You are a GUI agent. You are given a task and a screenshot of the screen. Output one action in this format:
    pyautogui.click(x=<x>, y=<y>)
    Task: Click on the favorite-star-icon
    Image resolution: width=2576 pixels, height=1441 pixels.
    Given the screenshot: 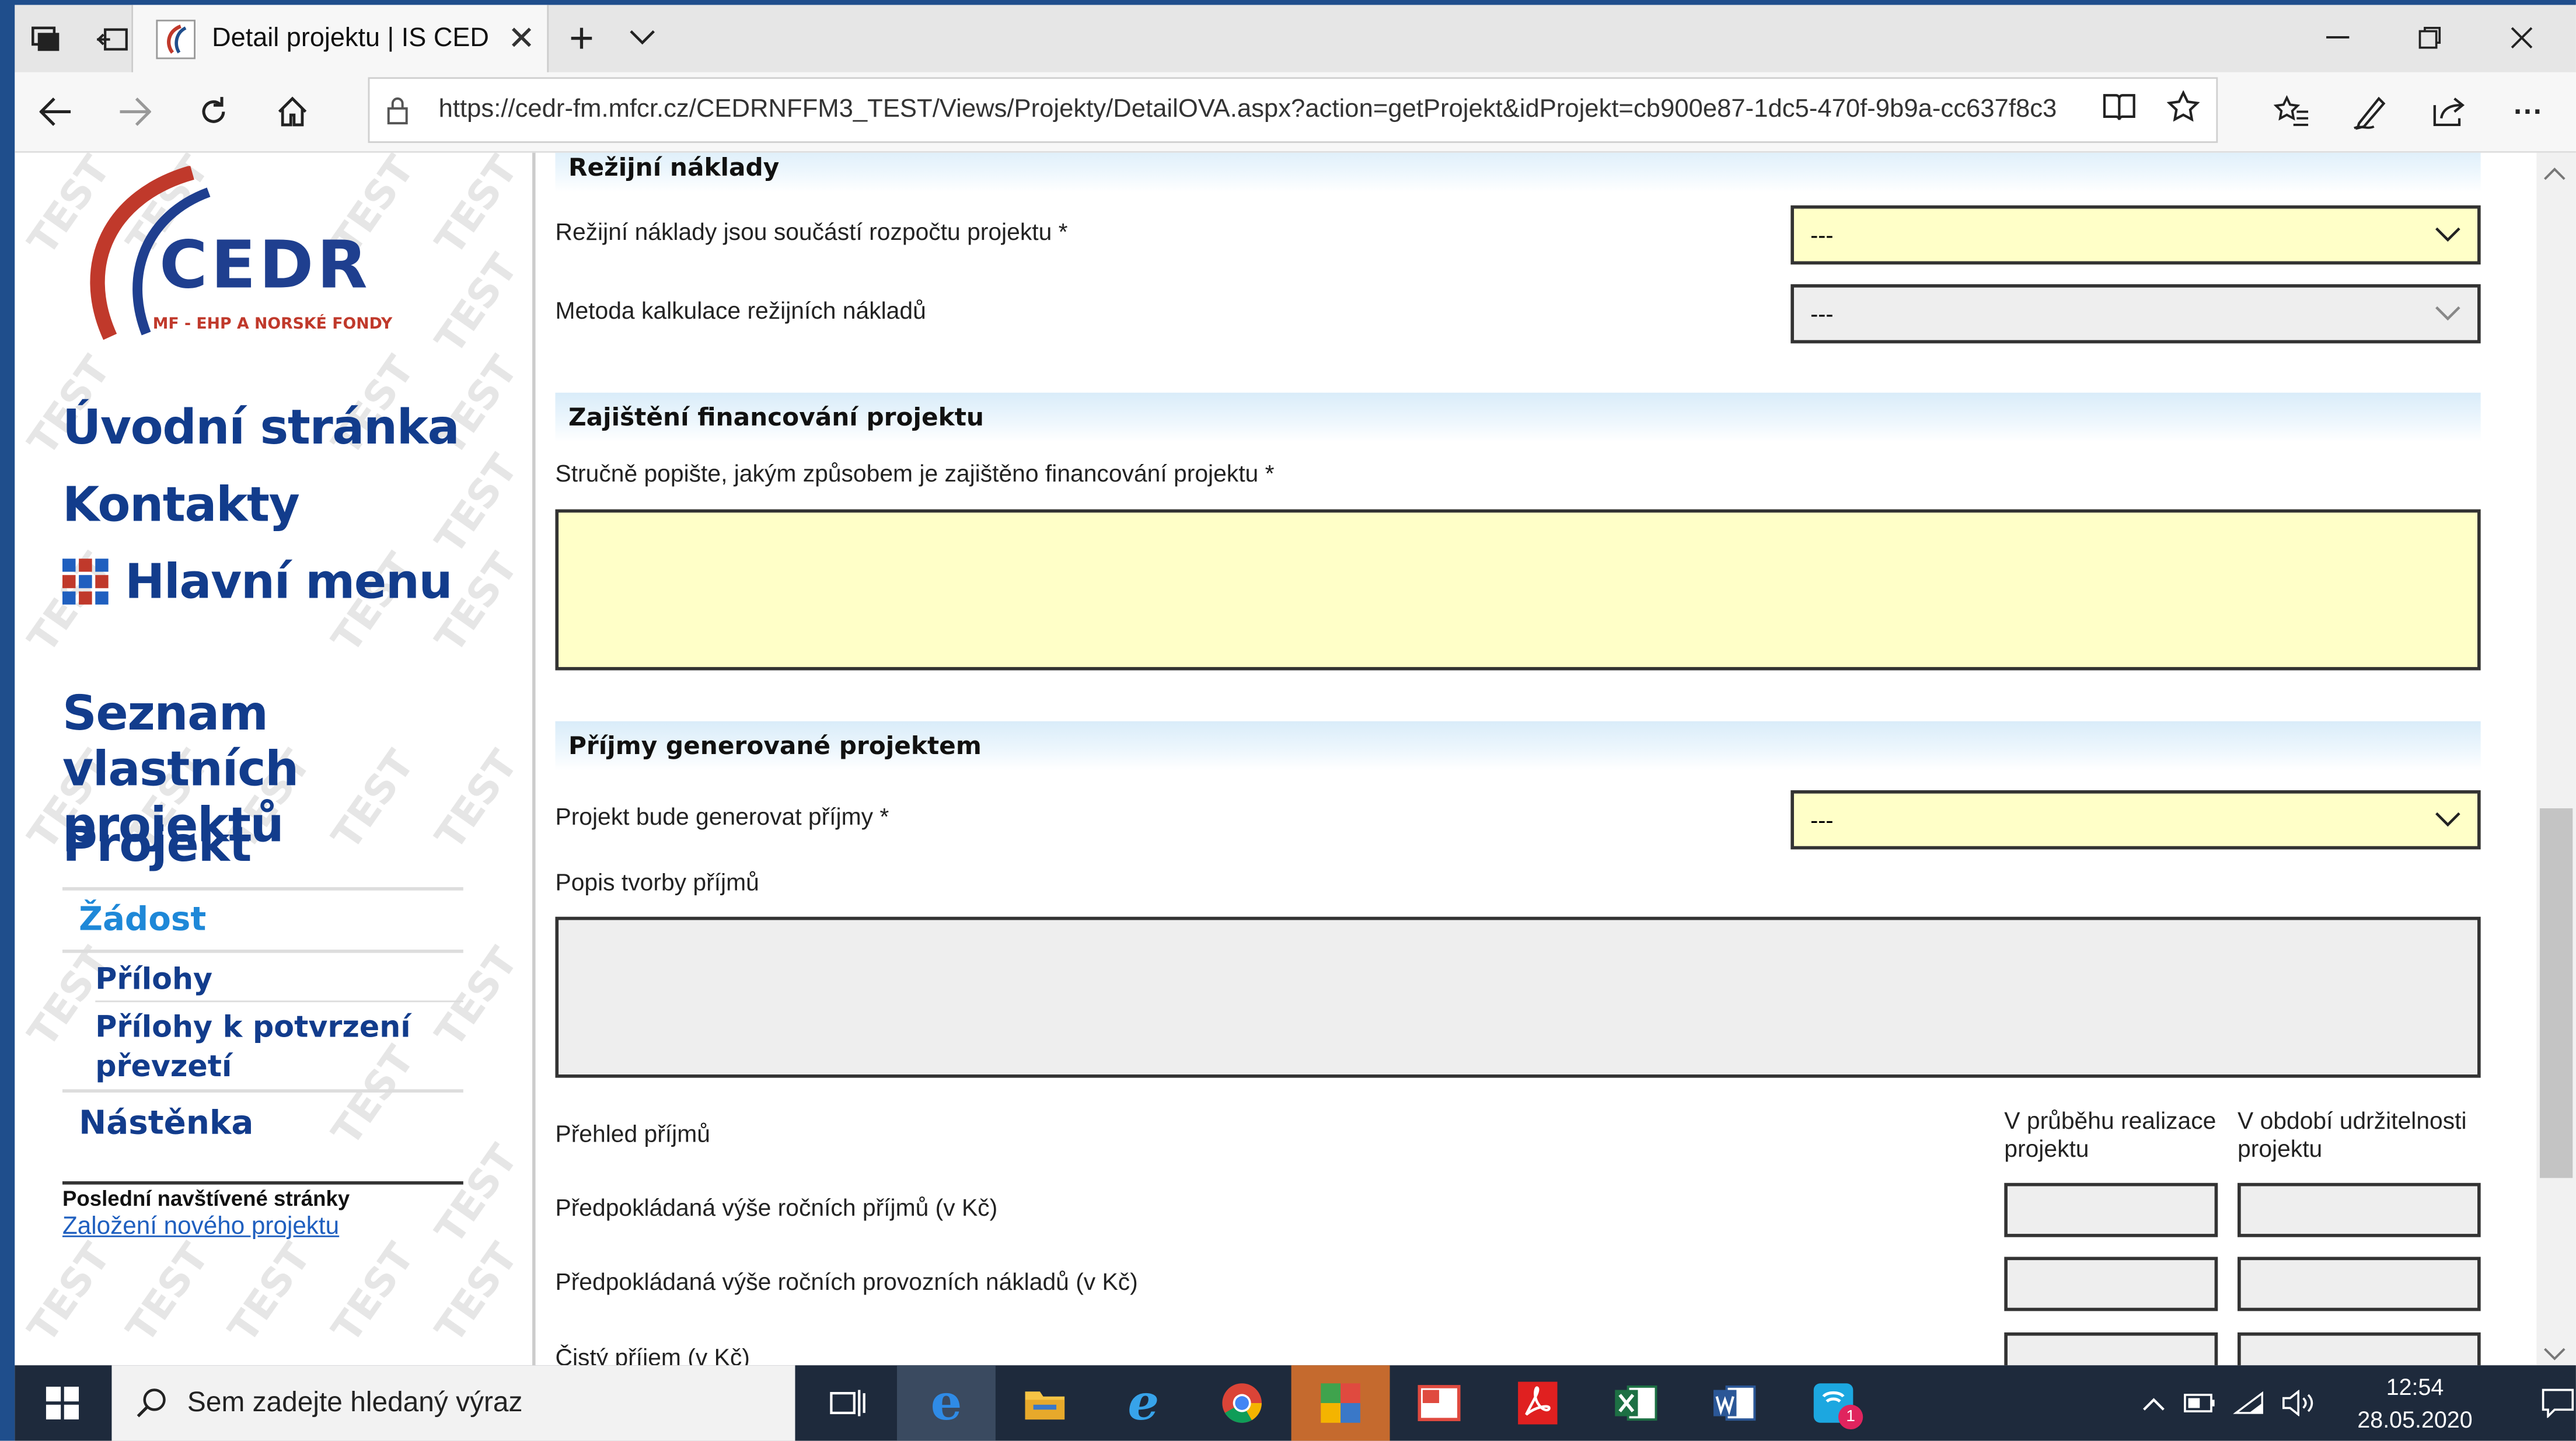 What is the action you would take?
    pyautogui.click(x=2183, y=109)
    